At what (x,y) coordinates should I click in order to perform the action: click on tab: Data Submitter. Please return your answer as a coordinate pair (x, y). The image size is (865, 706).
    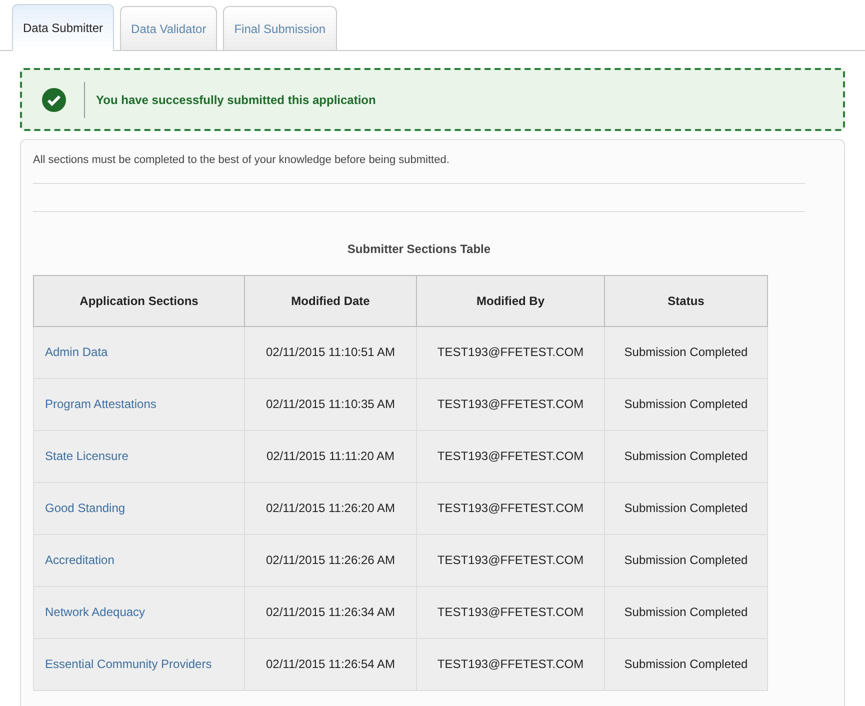
    Looking at the image, I should click on (63, 27).